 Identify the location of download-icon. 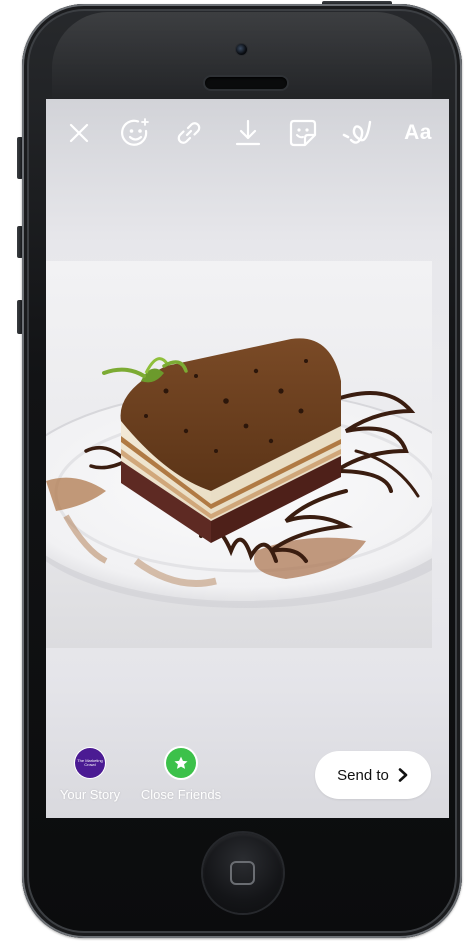
(248, 132).